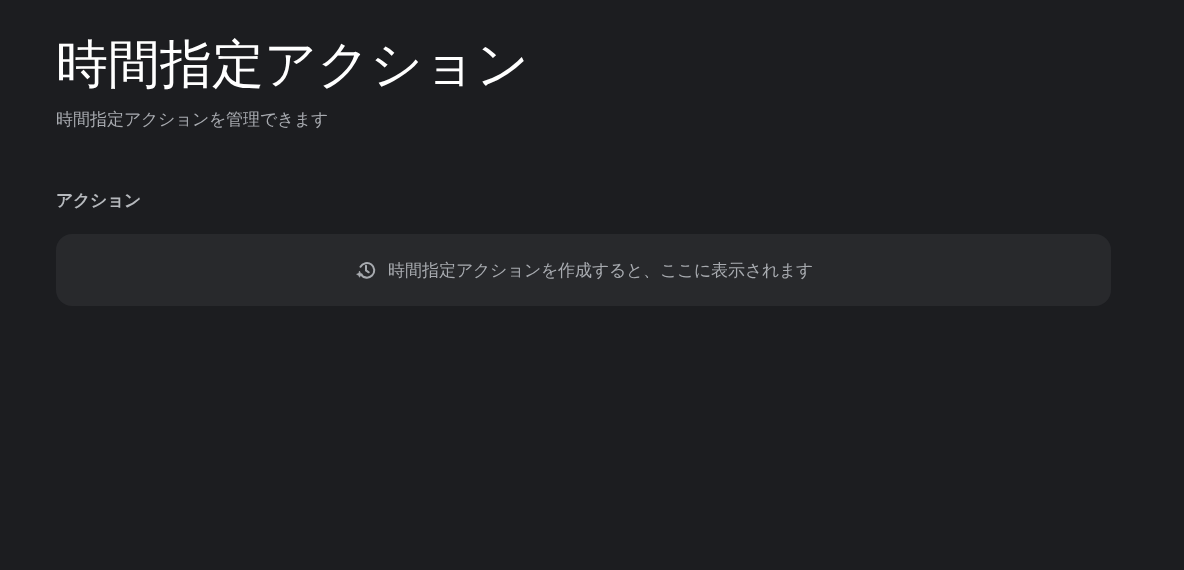 This screenshot has height=570, width=1184. Describe the element at coordinates (99, 200) in the screenshot. I see `section-heading: アクション` at that location.